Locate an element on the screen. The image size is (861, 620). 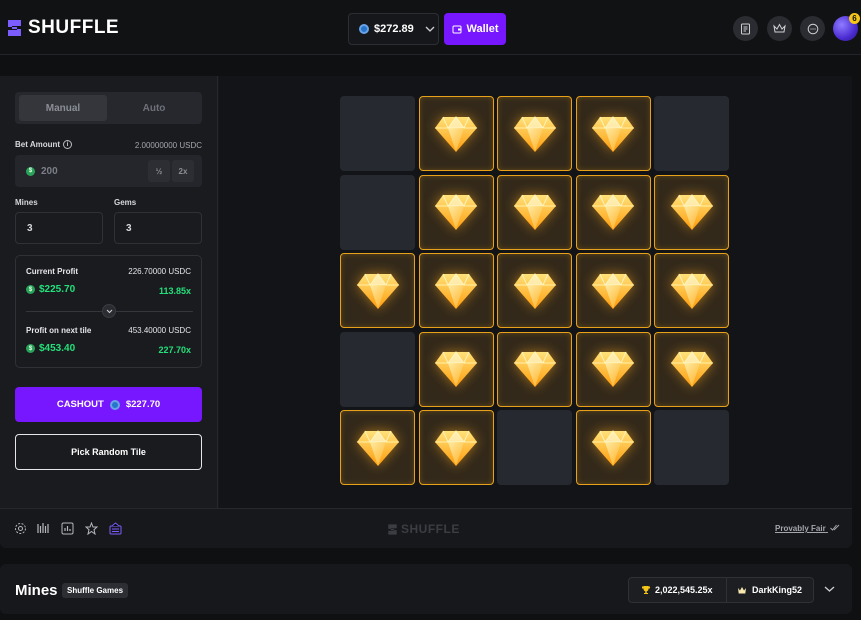
current-profit-multiplier: 113.85x is located at coordinates (174, 291).